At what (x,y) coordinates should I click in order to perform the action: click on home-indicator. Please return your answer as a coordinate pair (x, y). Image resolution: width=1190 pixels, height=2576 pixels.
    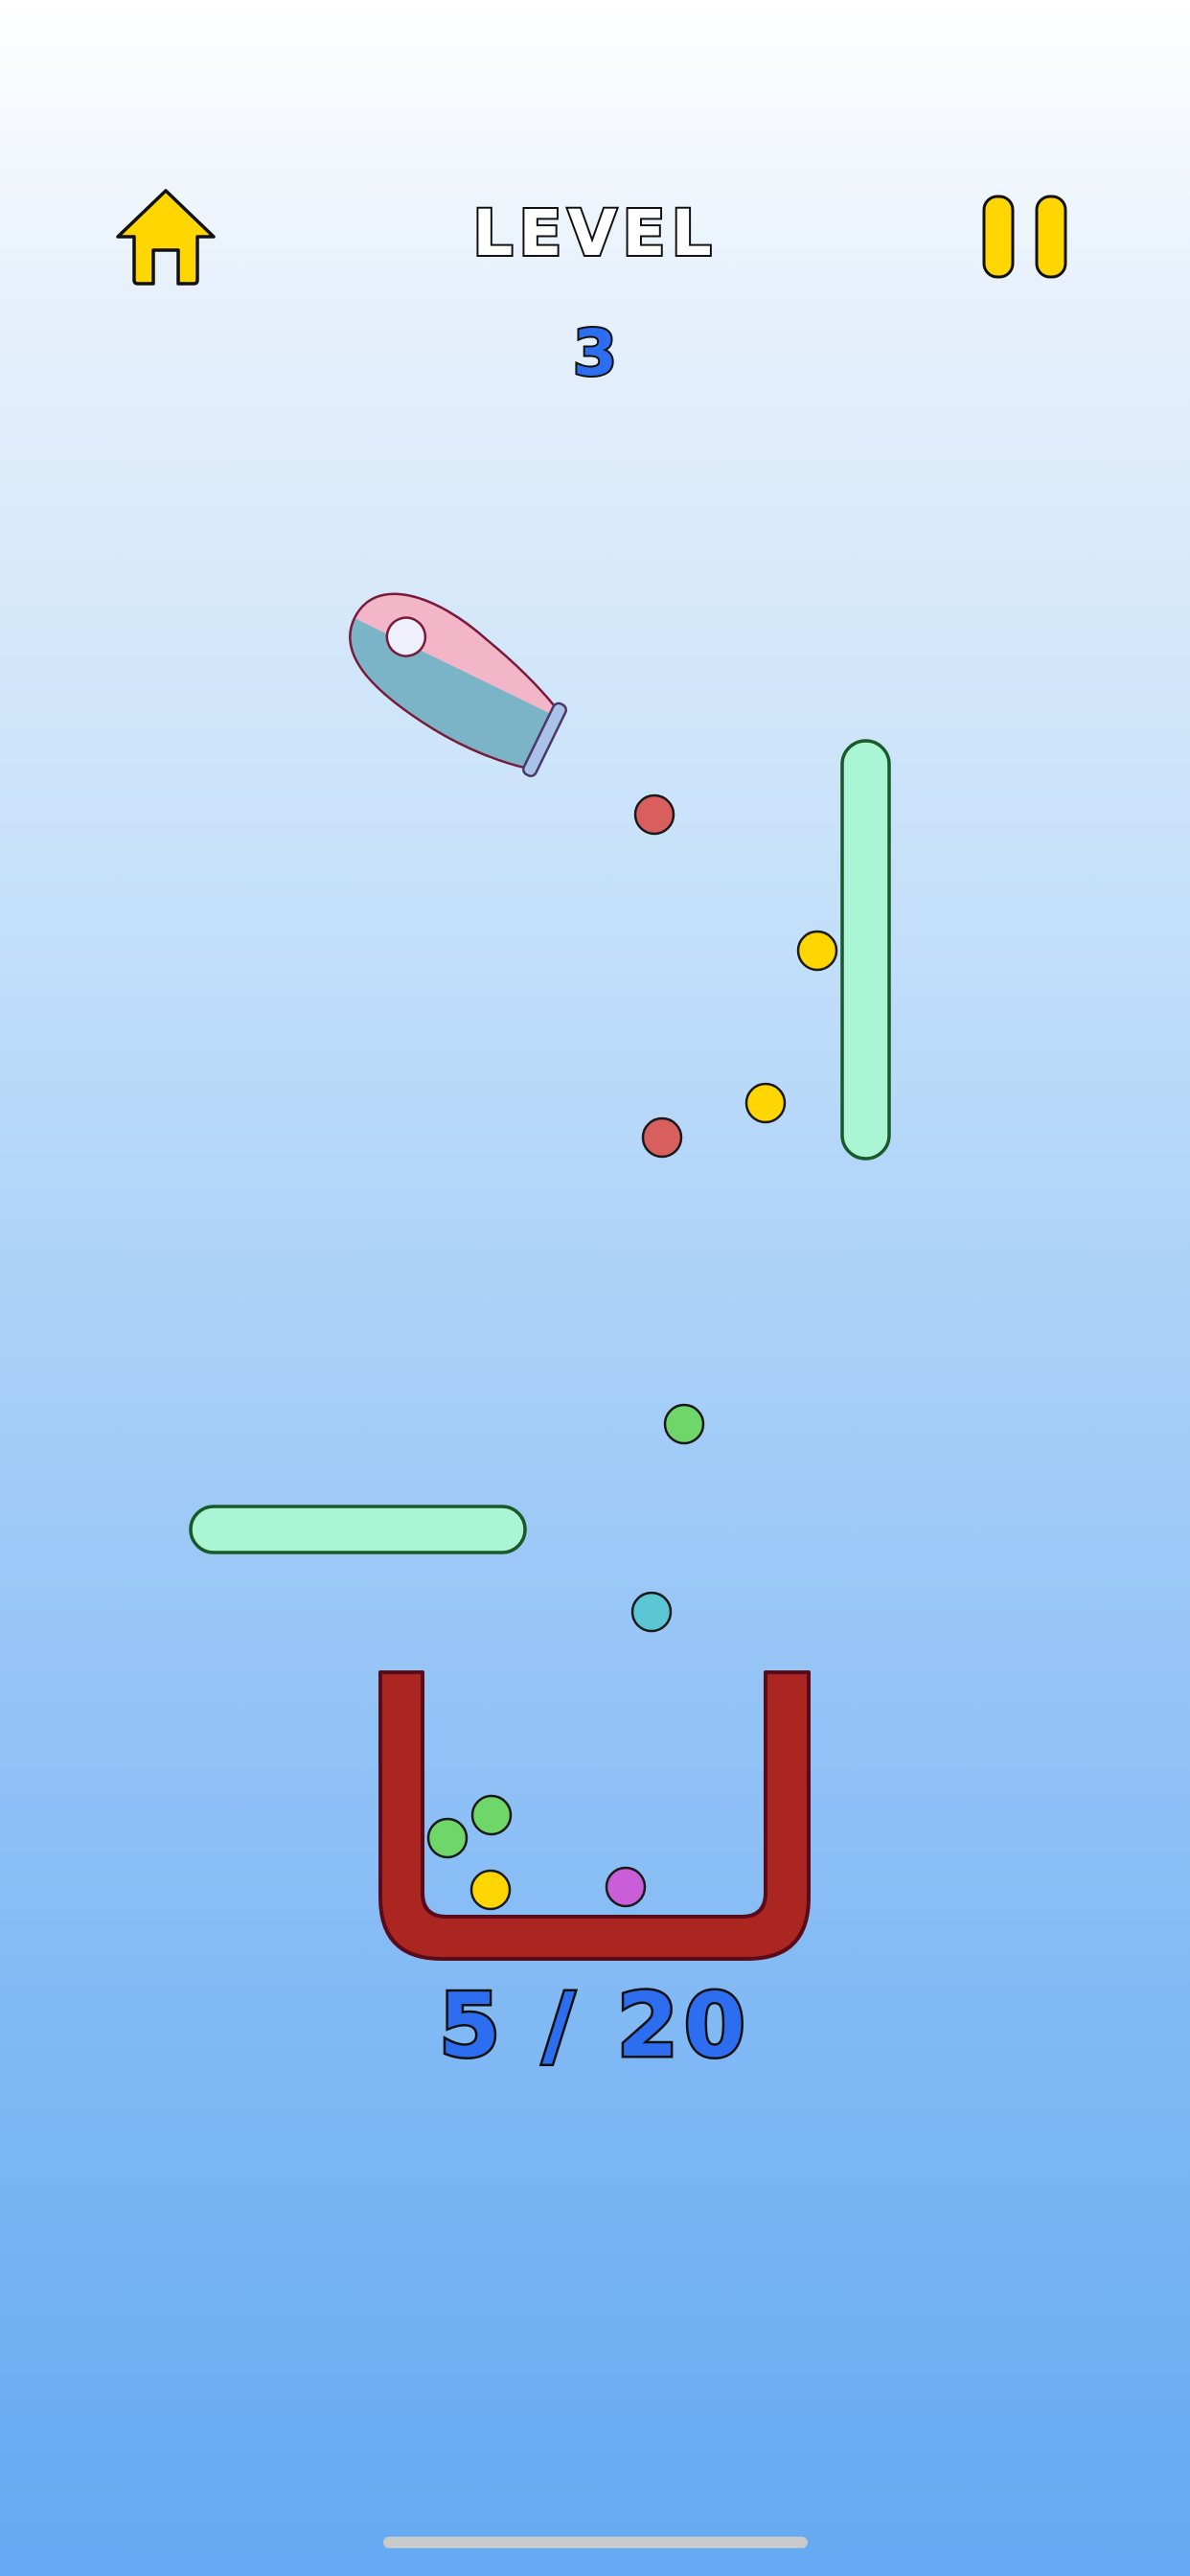
    Looking at the image, I should click on (595, 2542).